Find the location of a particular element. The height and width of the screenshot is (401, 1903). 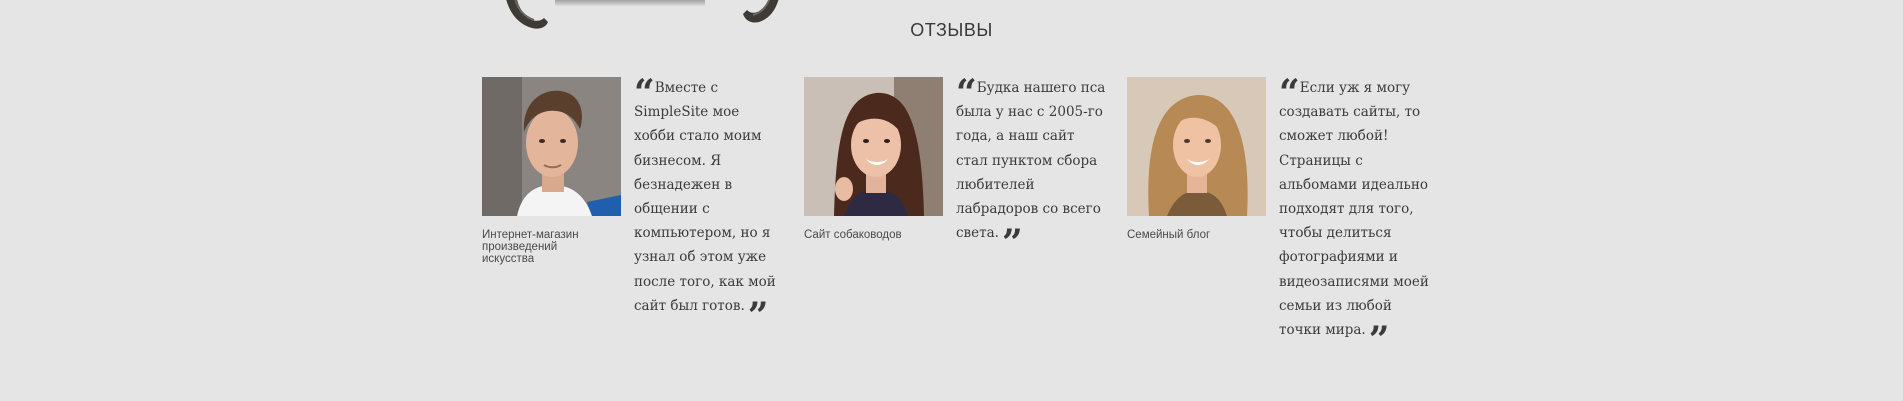

section-title: ОТЗЫВЫ is located at coordinates (951, 30).